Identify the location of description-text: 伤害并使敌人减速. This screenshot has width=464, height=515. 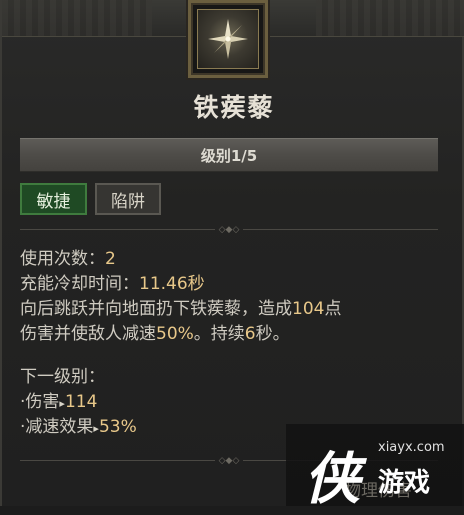
(88, 334).